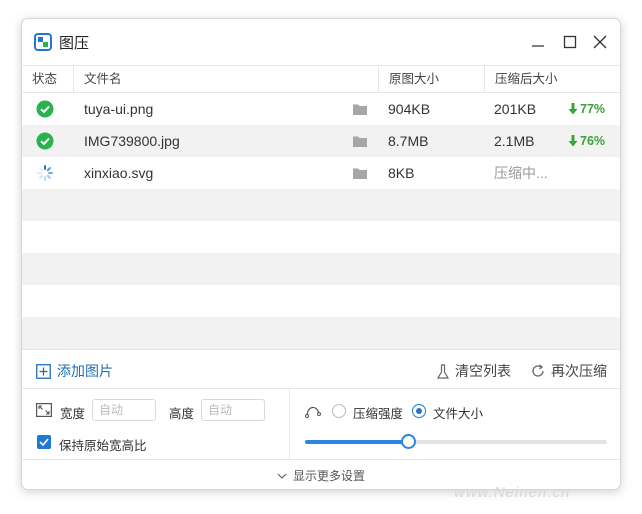 The width and height of the screenshot is (642, 514). What do you see at coordinates (458, 414) in the screenshot?
I see `mode-size-label: 文件大小` at bounding box center [458, 414].